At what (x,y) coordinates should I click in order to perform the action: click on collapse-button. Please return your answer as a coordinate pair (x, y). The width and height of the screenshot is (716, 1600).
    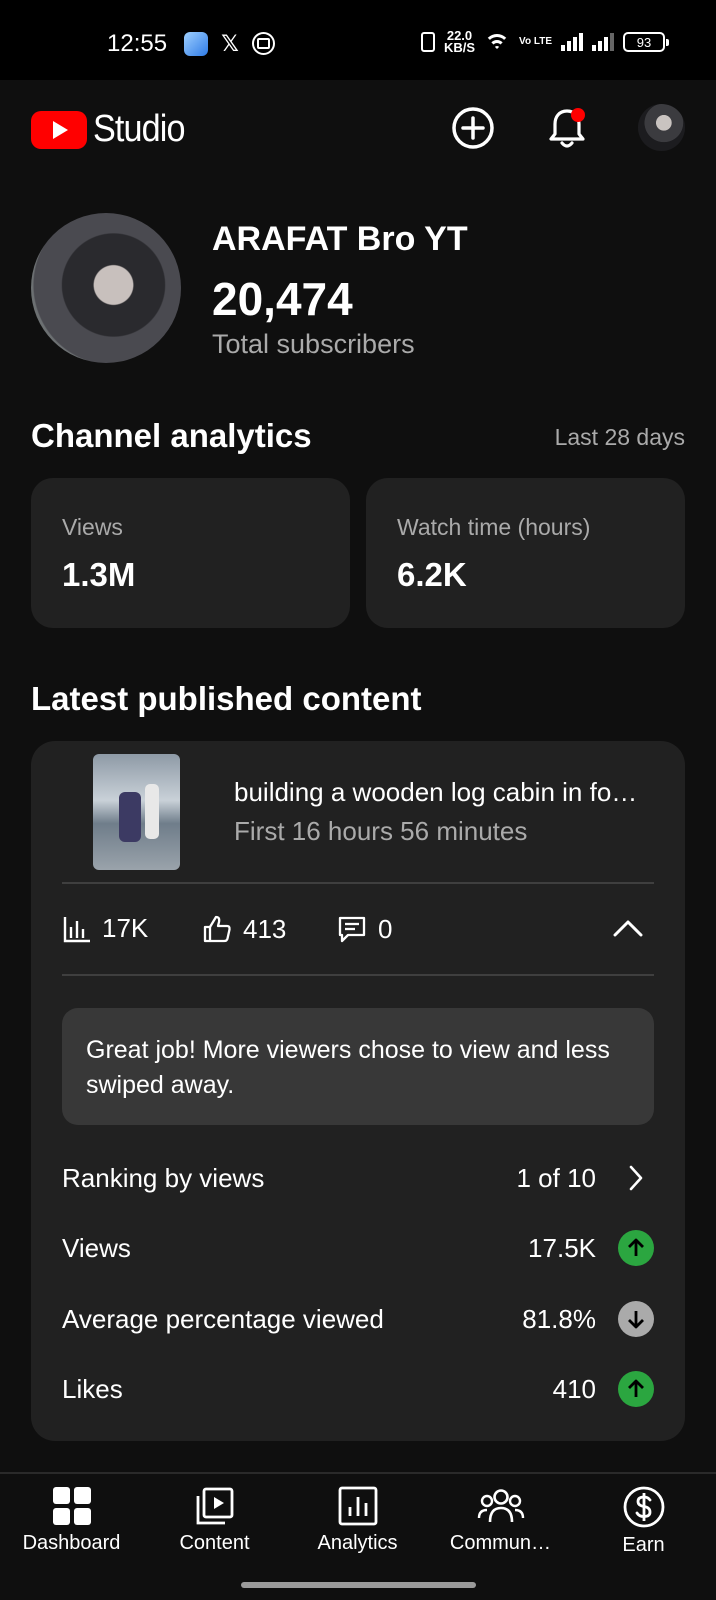
    Looking at the image, I should click on (628, 928).